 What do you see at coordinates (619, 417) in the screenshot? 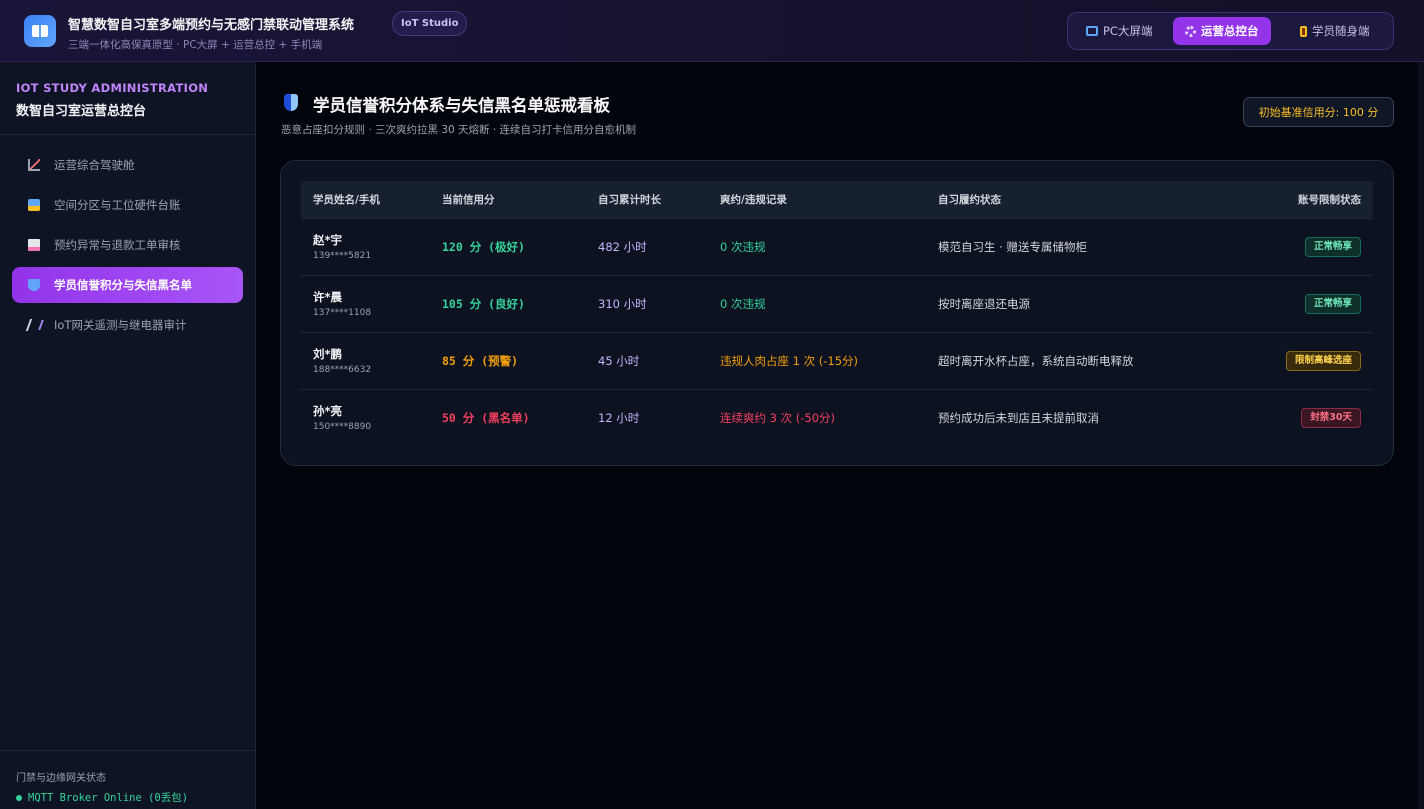
I see `study-hours: 12 小时` at bounding box center [619, 417].